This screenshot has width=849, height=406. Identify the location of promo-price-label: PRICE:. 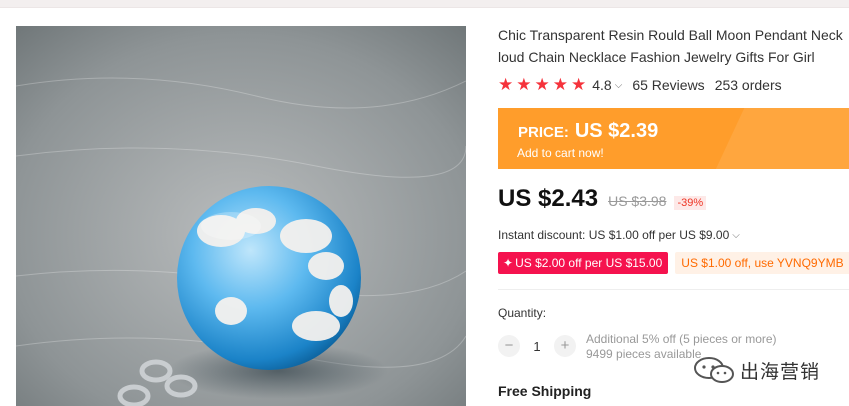
(543, 132).